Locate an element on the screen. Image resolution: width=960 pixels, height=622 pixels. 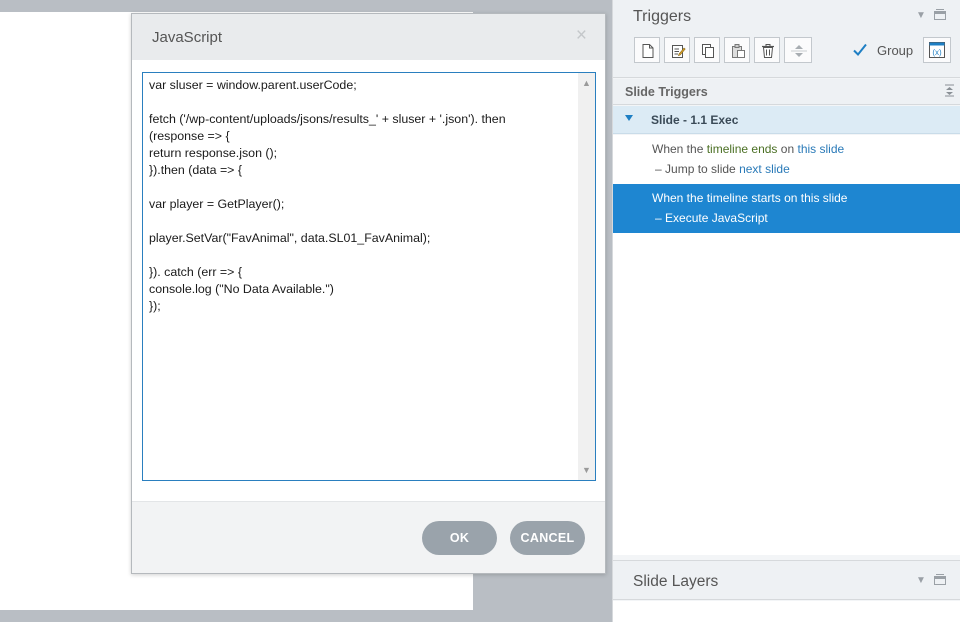
trigger-action-text: Jump to slide is located at coordinates (700, 169).